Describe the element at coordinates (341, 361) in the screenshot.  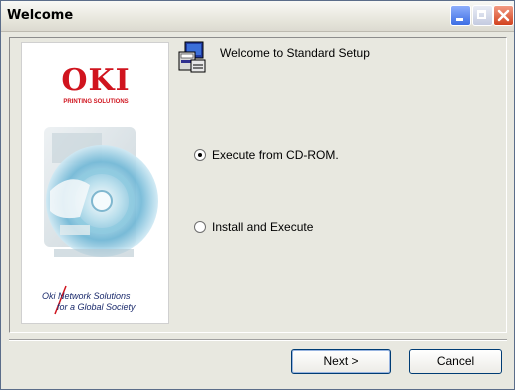
I see `next-button: Next >` at that location.